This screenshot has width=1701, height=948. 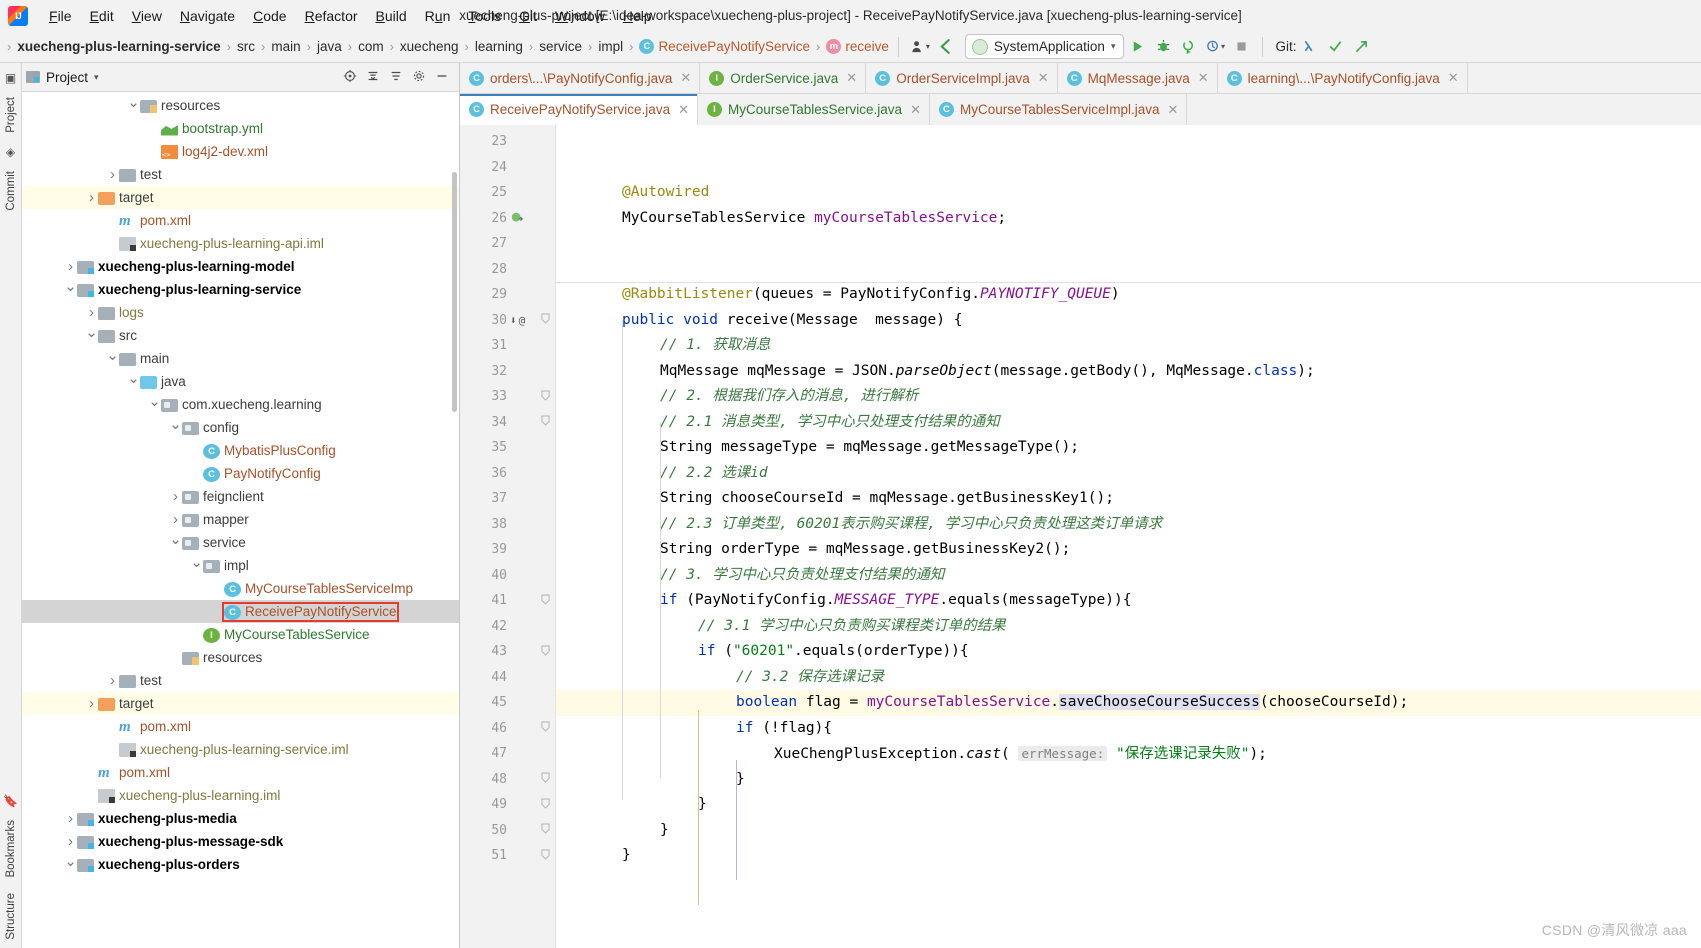 What do you see at coordinates (507, 270) in the screenshot?
I see `gutter-line: 28` at bounding box center [507, 270].